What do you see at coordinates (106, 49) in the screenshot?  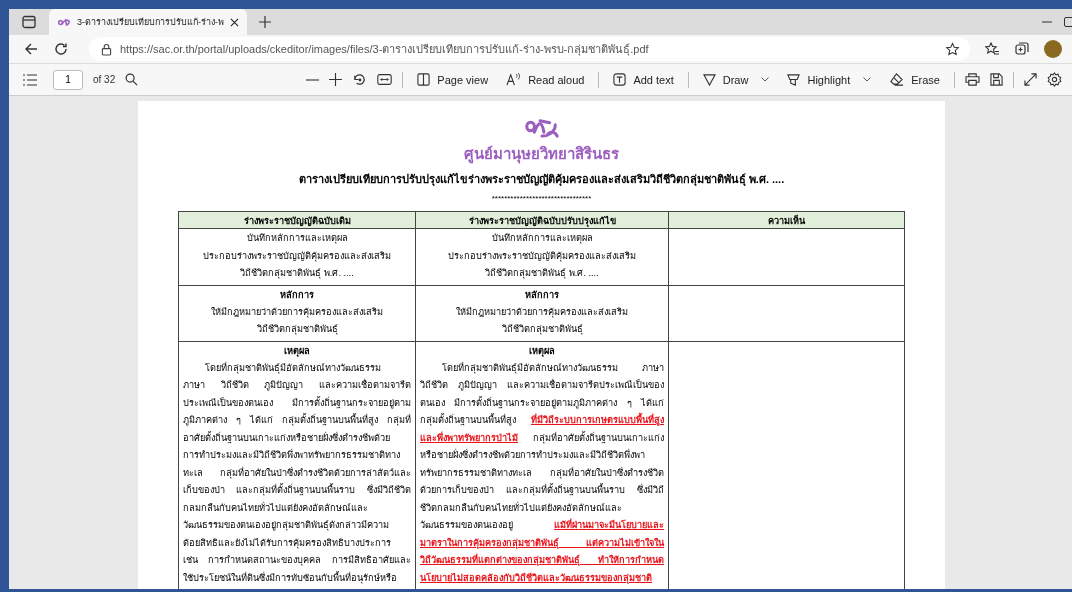 I see `lock-icon` at bounding box center [106, 49].